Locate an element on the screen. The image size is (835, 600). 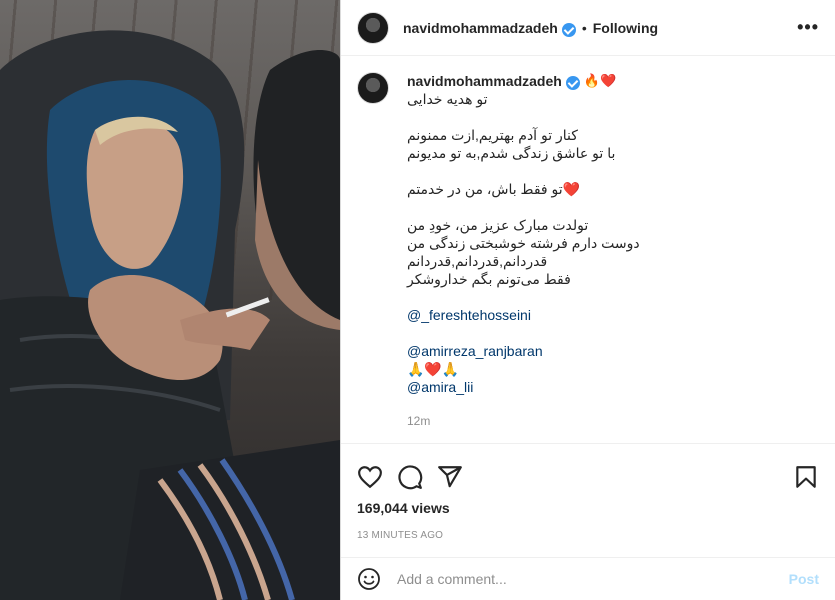
caption-line: کنار تو آدم بهتریم,ازت ممنونم is located at coordinates (492, 135).